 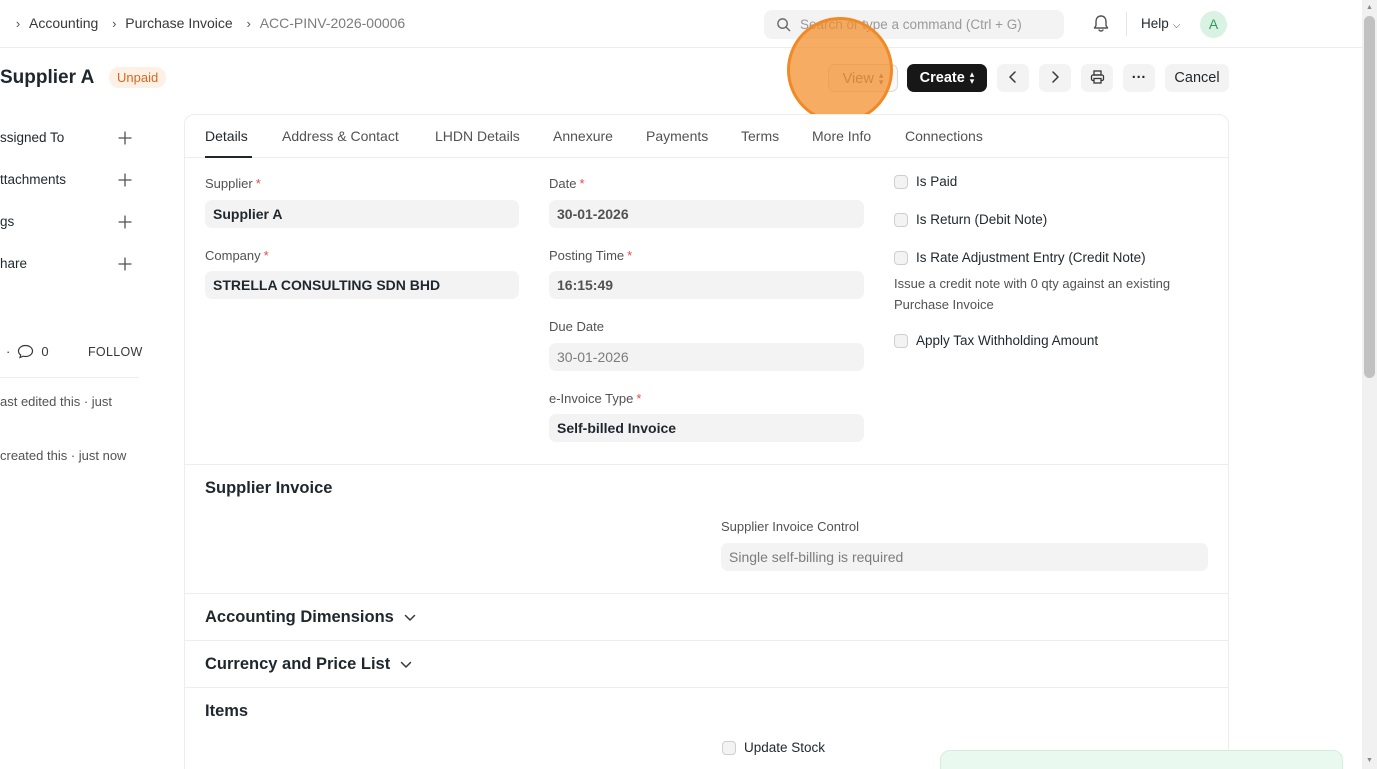 What do you see at coordinates (944, 136) in the screenshot?
I see `tab-connections: Connections` at bounding box center [944, 136].